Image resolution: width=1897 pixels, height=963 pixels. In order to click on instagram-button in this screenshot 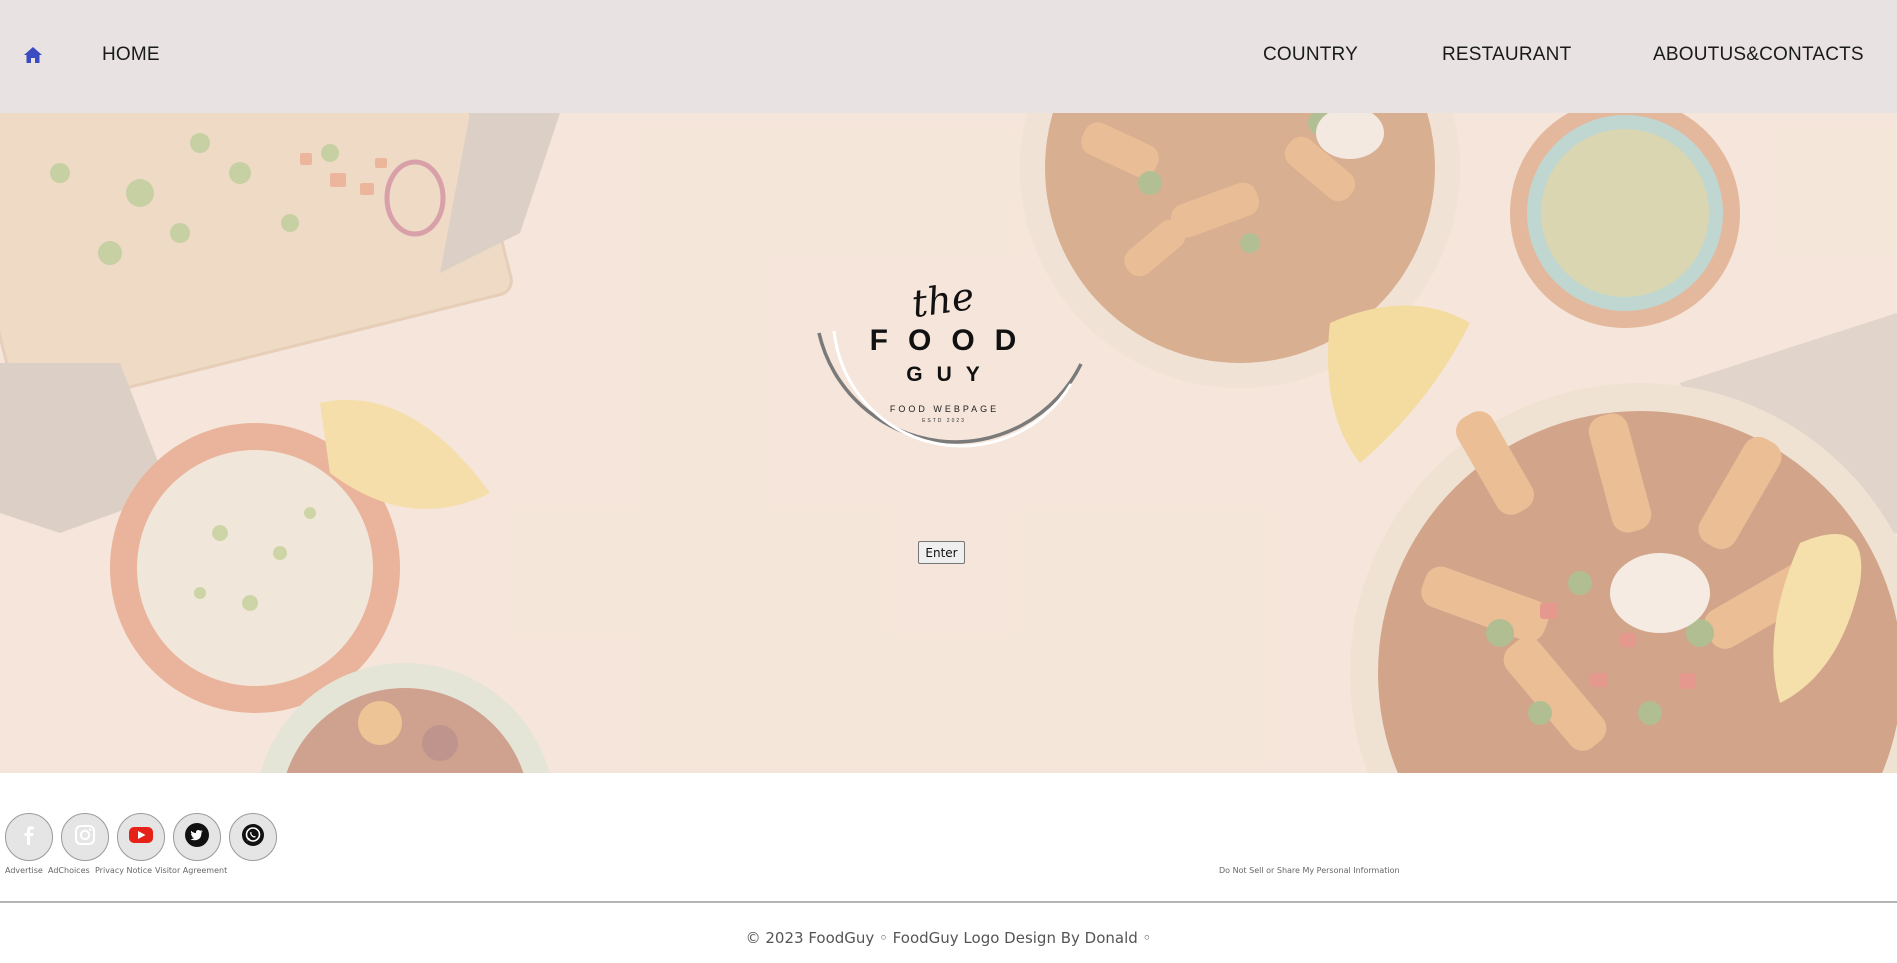, I will do `click(85, 837)`.